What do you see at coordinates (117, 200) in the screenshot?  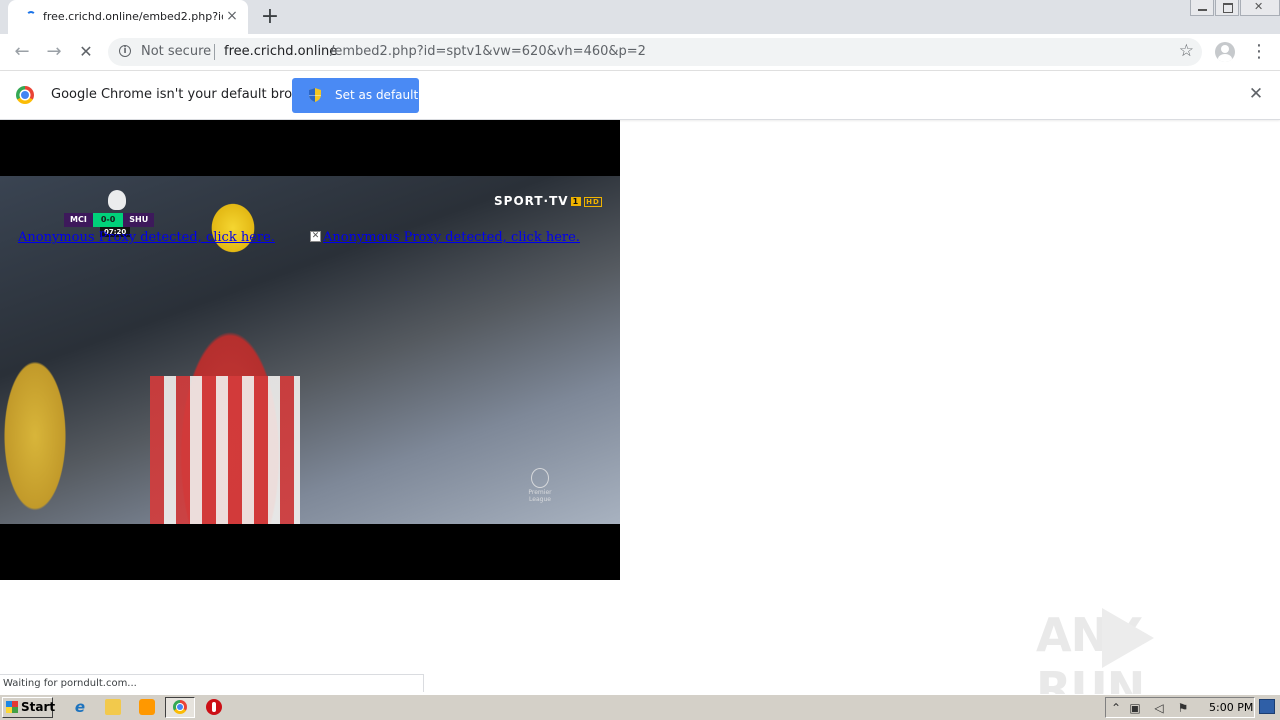 I see `premier-league-lion-icon` at bounding box center [117, 200].